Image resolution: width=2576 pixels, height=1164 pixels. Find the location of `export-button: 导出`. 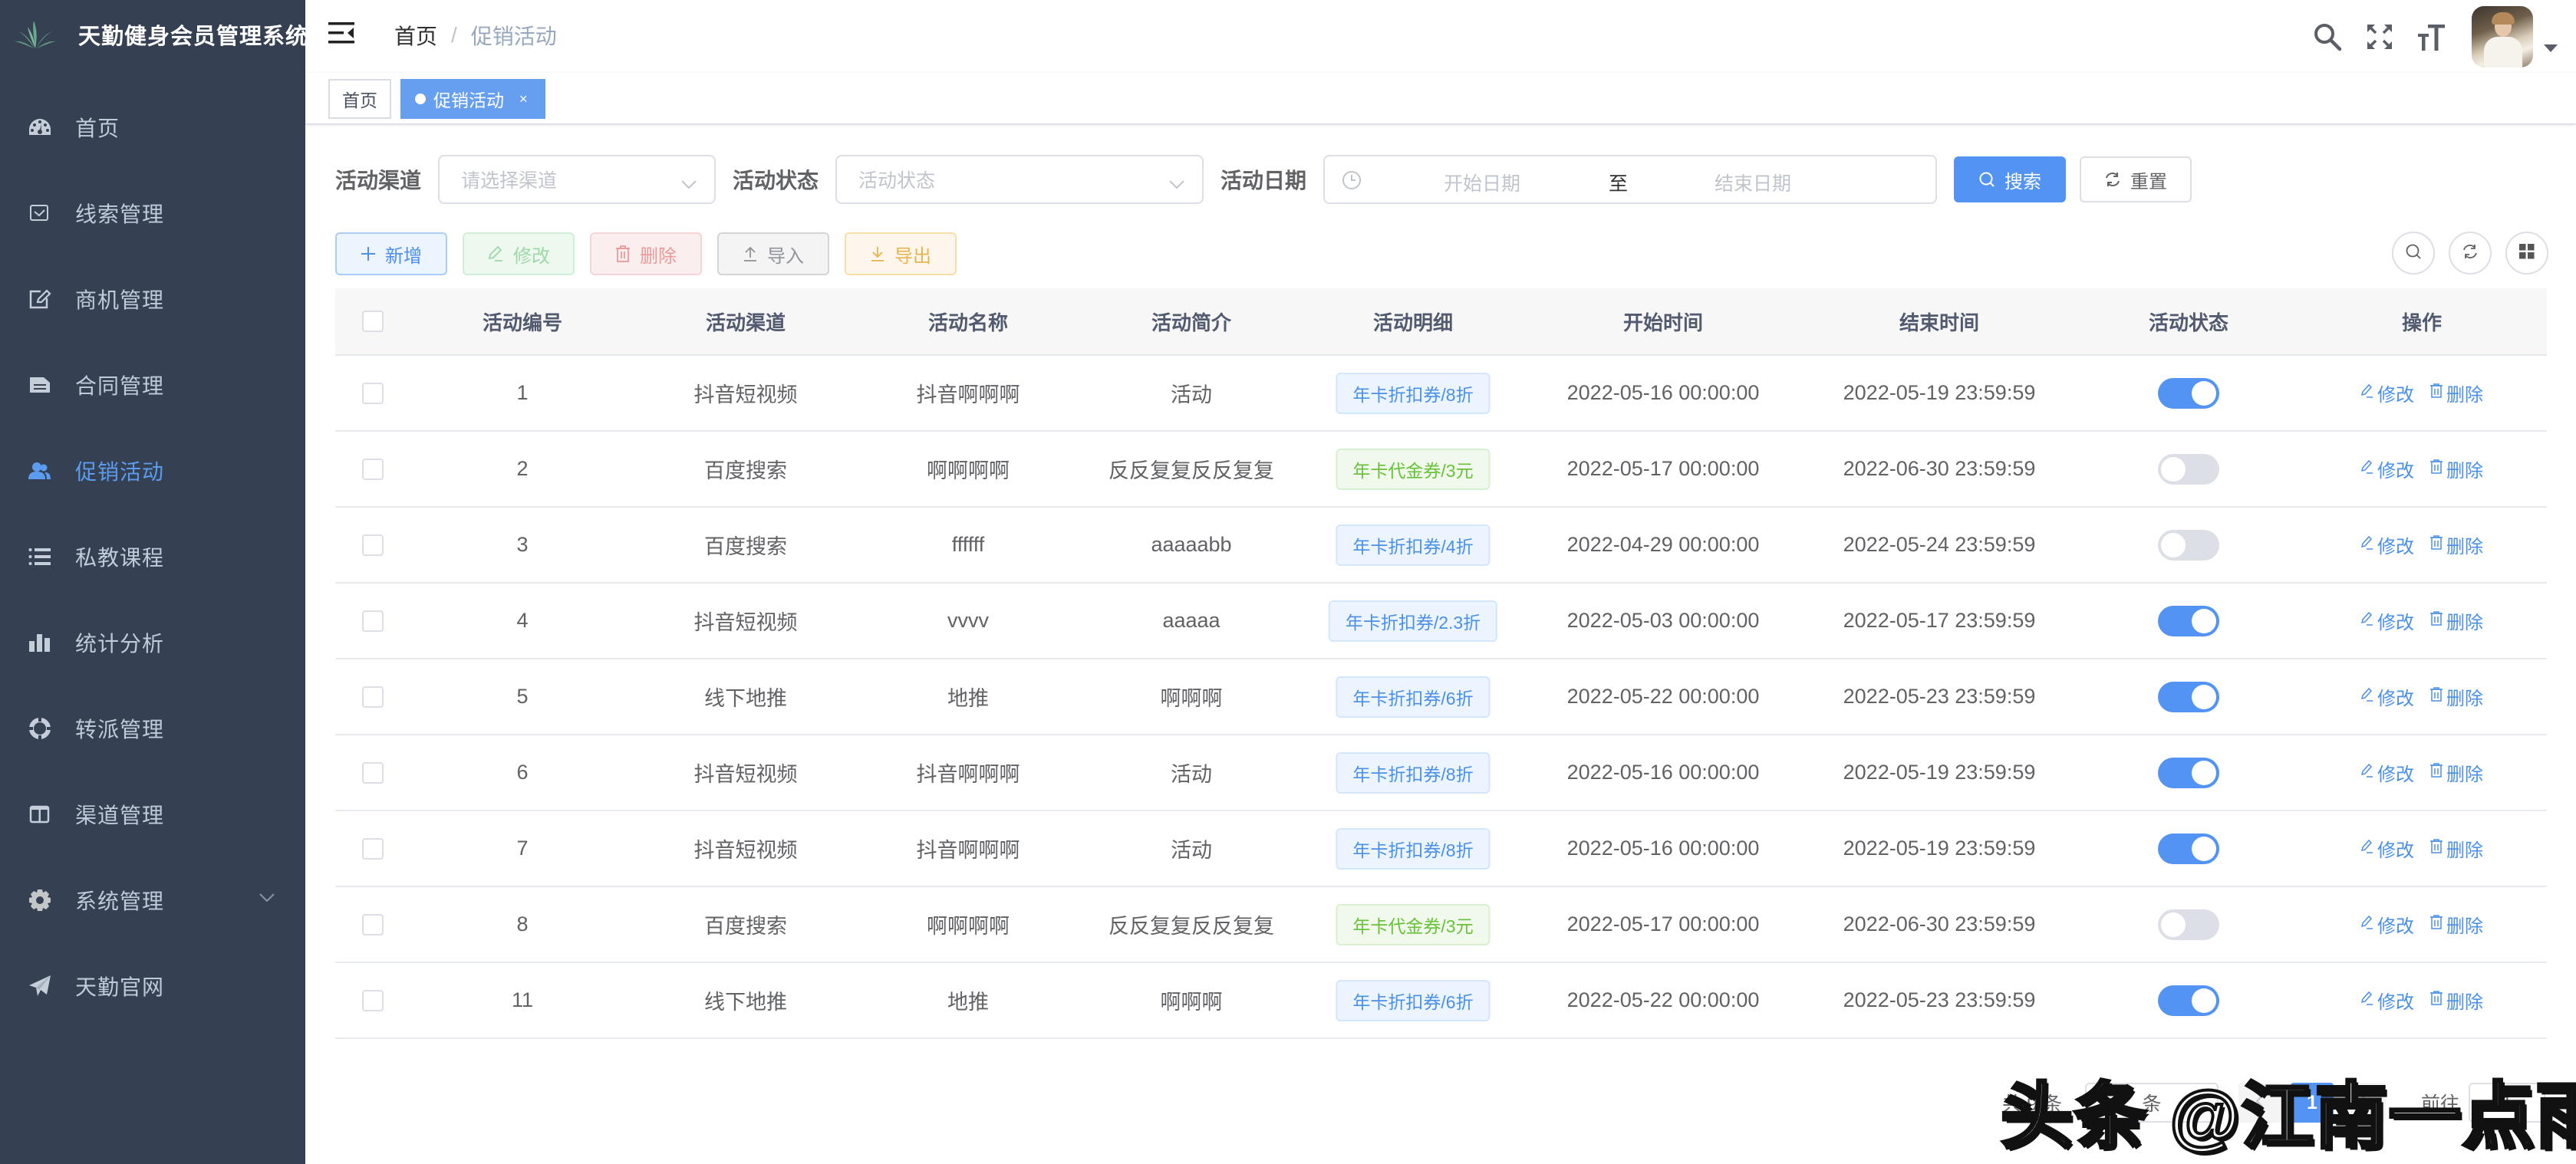

export-button: 导出 is located at coordinates (901, 253).